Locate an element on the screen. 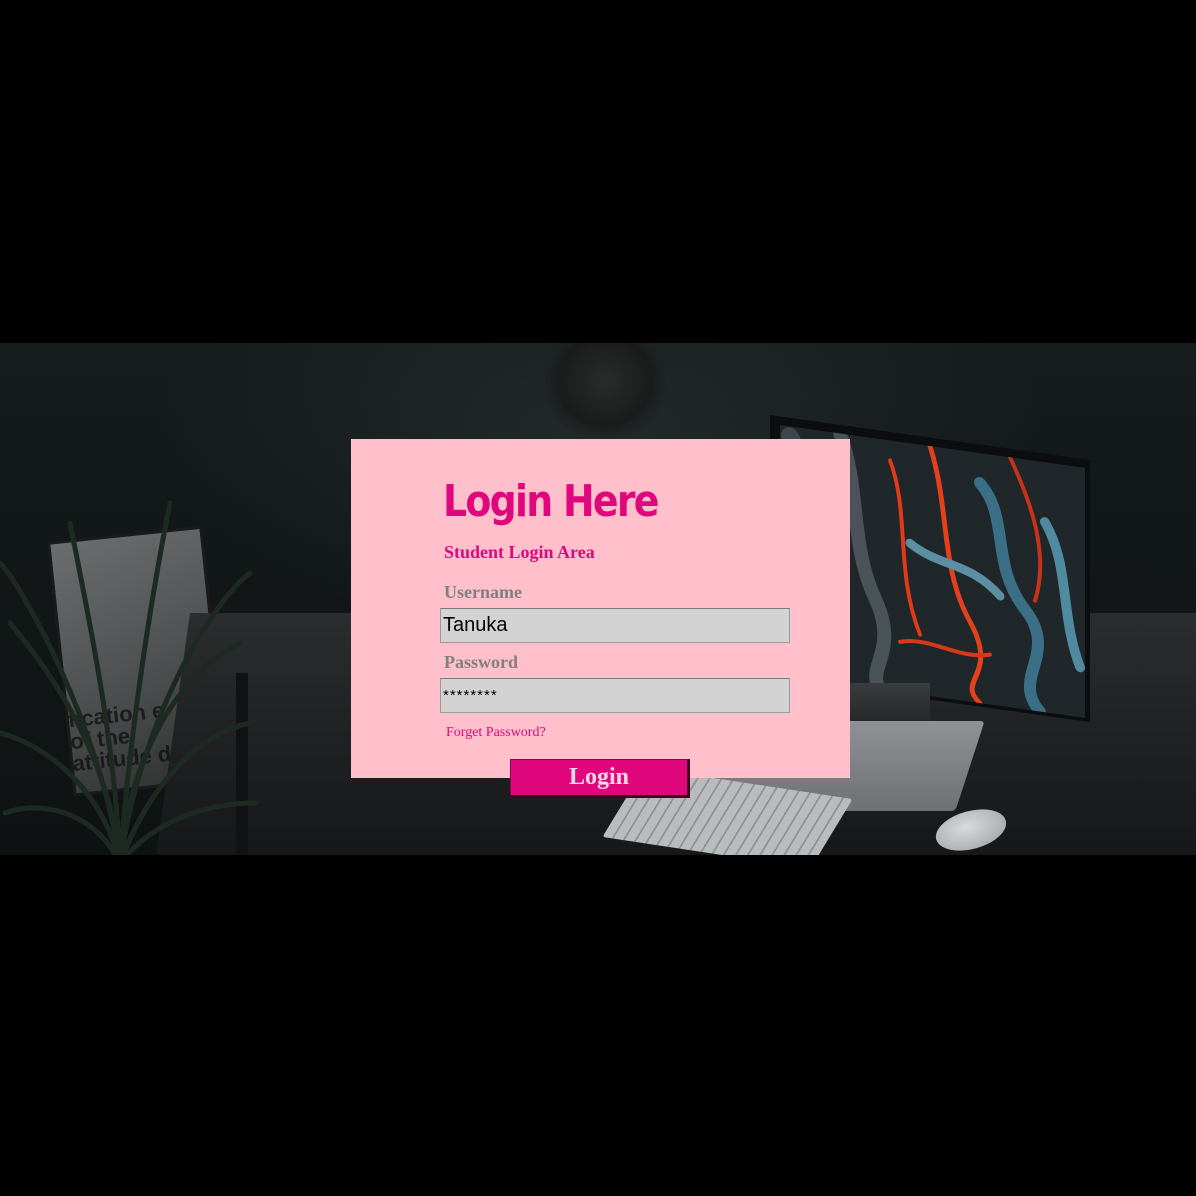 Image resolution: width=1196 pixels, height=1196 pixels. username-input is located at coordinates (615, 625).